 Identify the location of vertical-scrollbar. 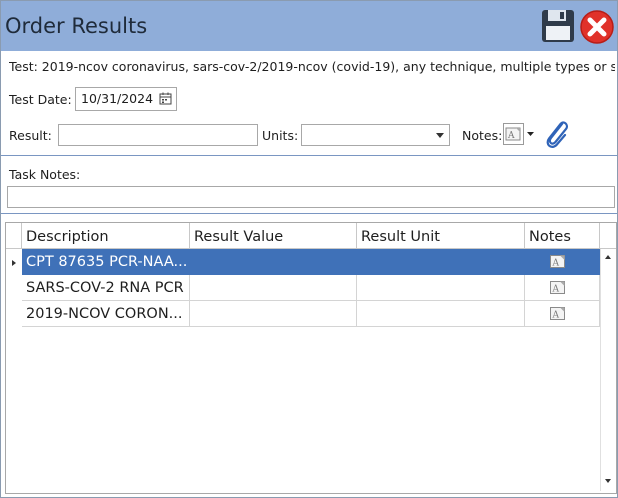
(608, 370).